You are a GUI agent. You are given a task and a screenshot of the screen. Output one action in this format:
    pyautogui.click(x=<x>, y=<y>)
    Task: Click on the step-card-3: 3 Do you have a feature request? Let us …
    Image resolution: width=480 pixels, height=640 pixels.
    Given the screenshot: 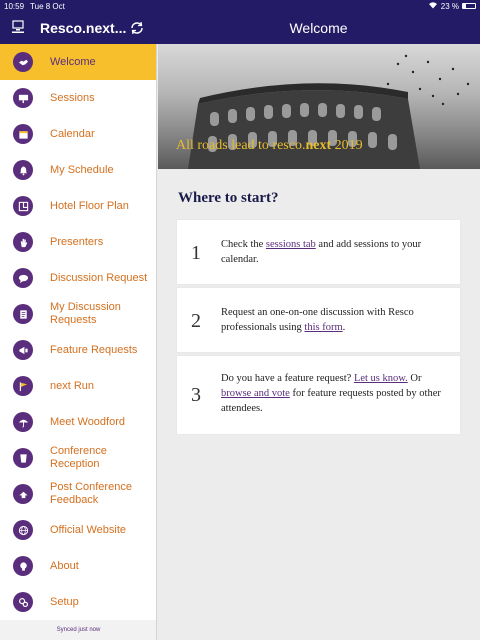 What is the action you would take?
    pyautogui.click(x=318, y=395)
    